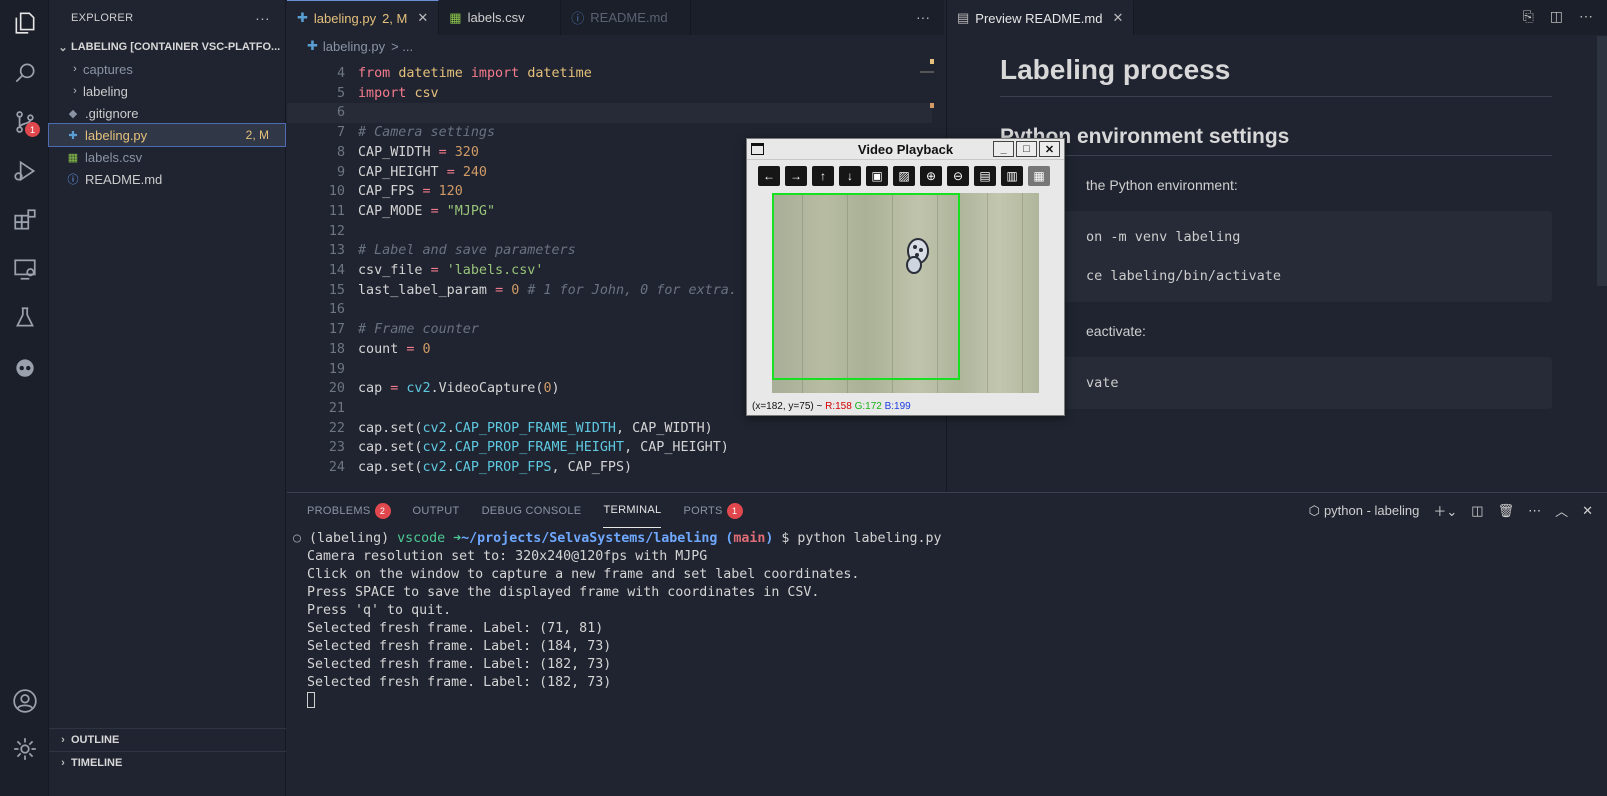 Image resolution: width=1607 pixels, height=796 pixels. I want to click on tab-problems: PROBLEMS 2, so click(349, 510).